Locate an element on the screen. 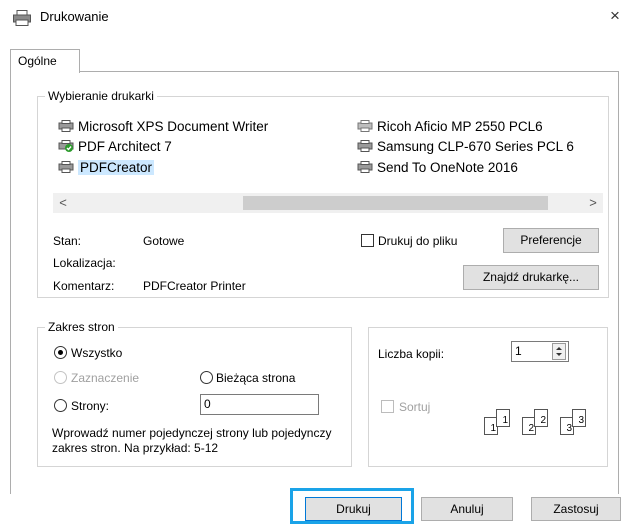 The height and width of the screenshot is (528, 630). pages-input: 0 is located at coordinates (259, 404).